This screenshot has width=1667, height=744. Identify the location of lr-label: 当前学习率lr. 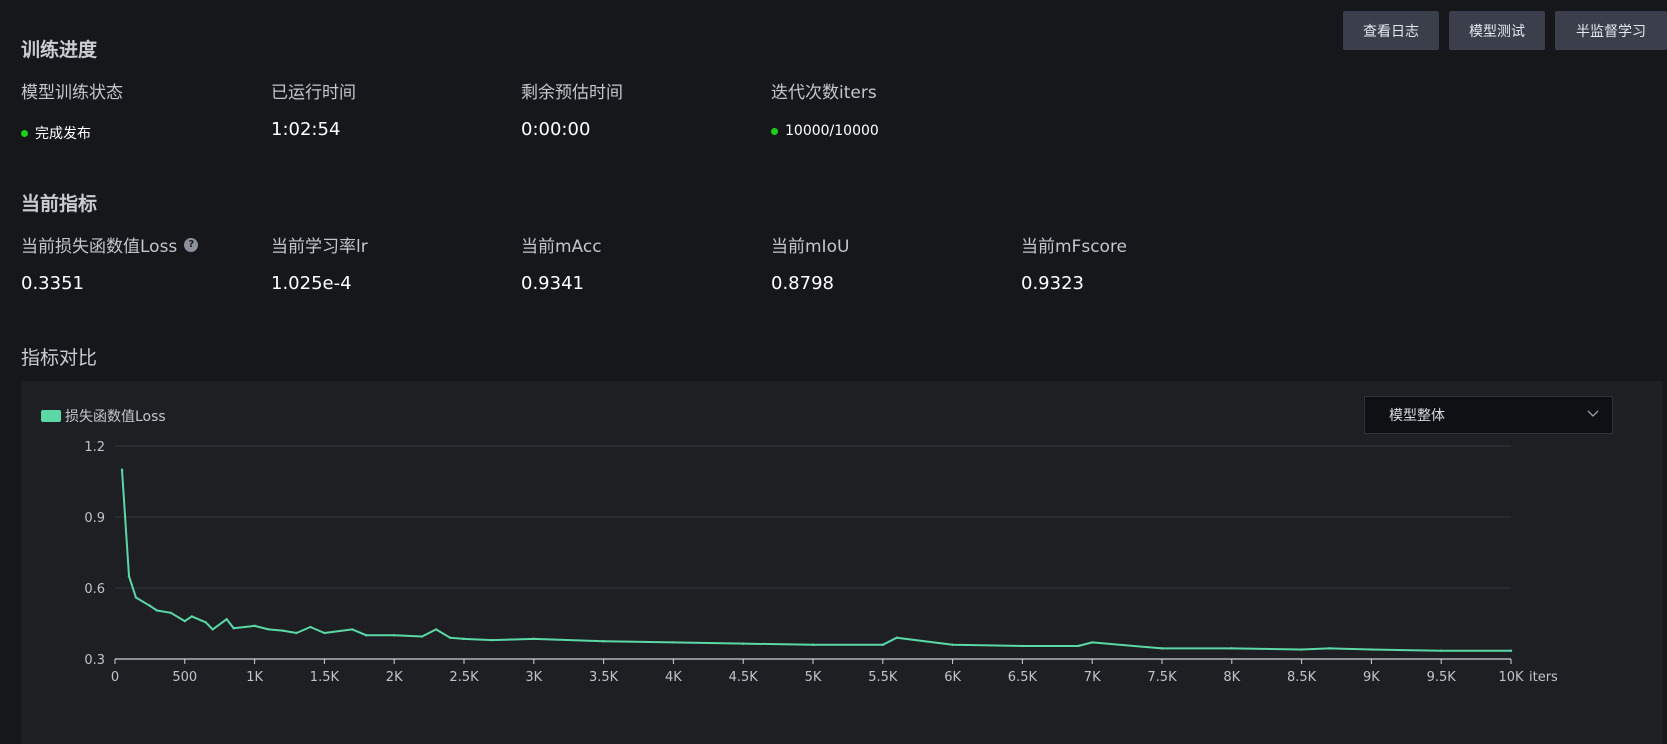
(319, 247).